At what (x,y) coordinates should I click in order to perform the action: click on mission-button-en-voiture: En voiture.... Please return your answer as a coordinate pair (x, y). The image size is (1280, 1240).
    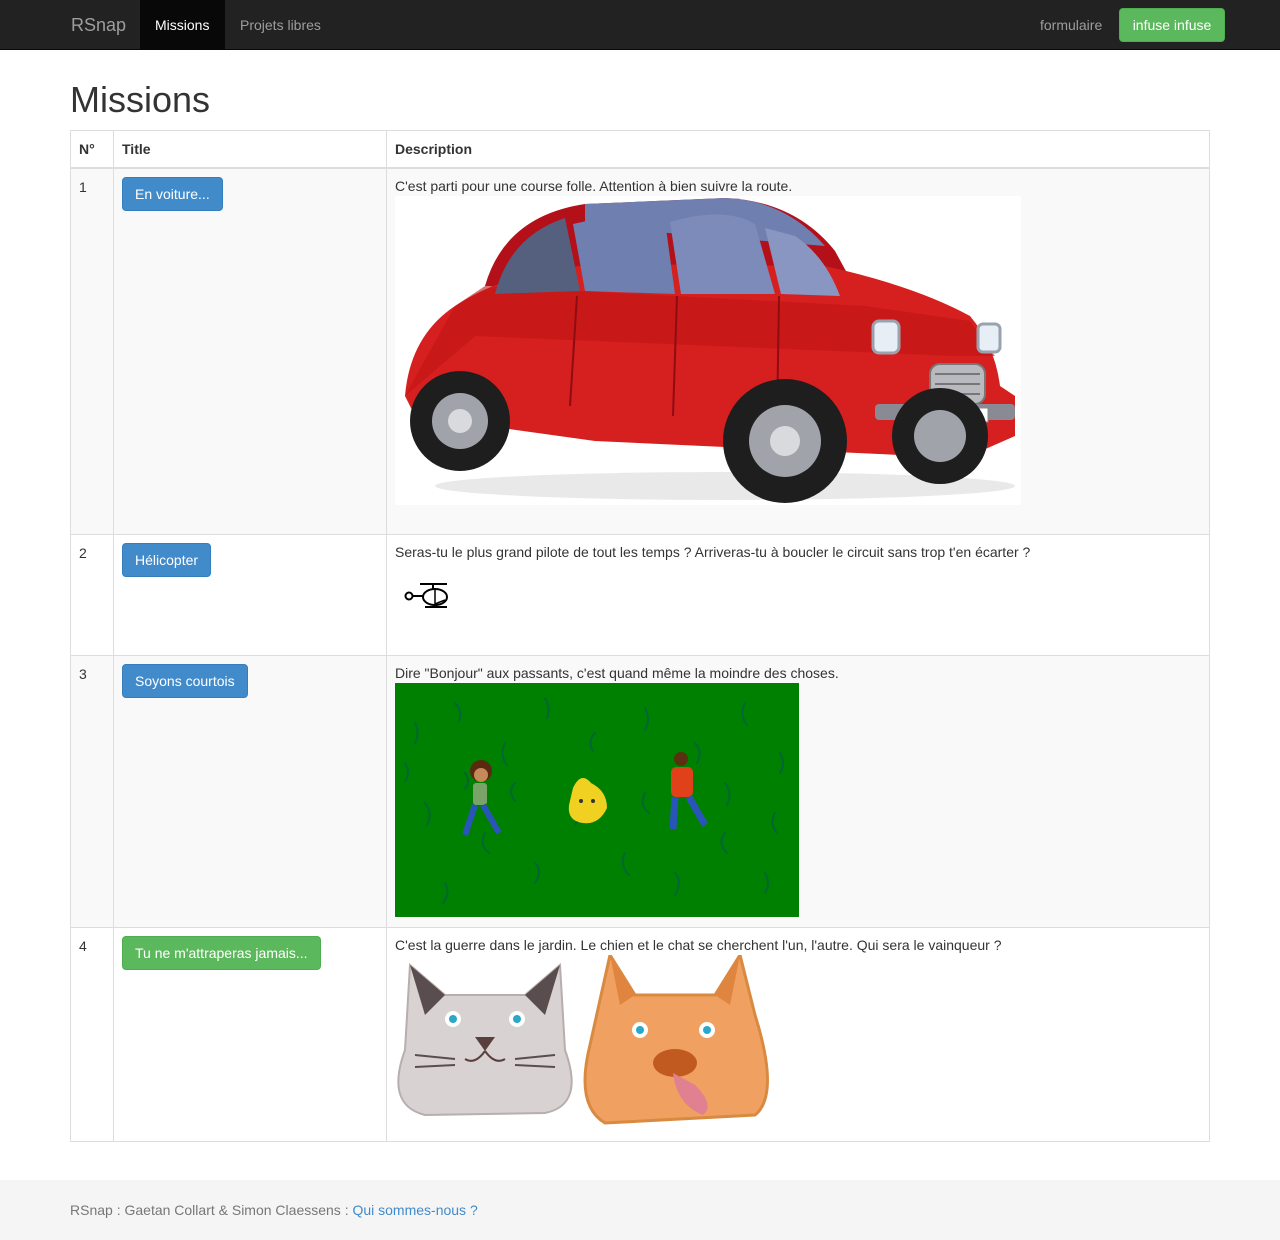
    Looking at the image, I should click on (172, 194).